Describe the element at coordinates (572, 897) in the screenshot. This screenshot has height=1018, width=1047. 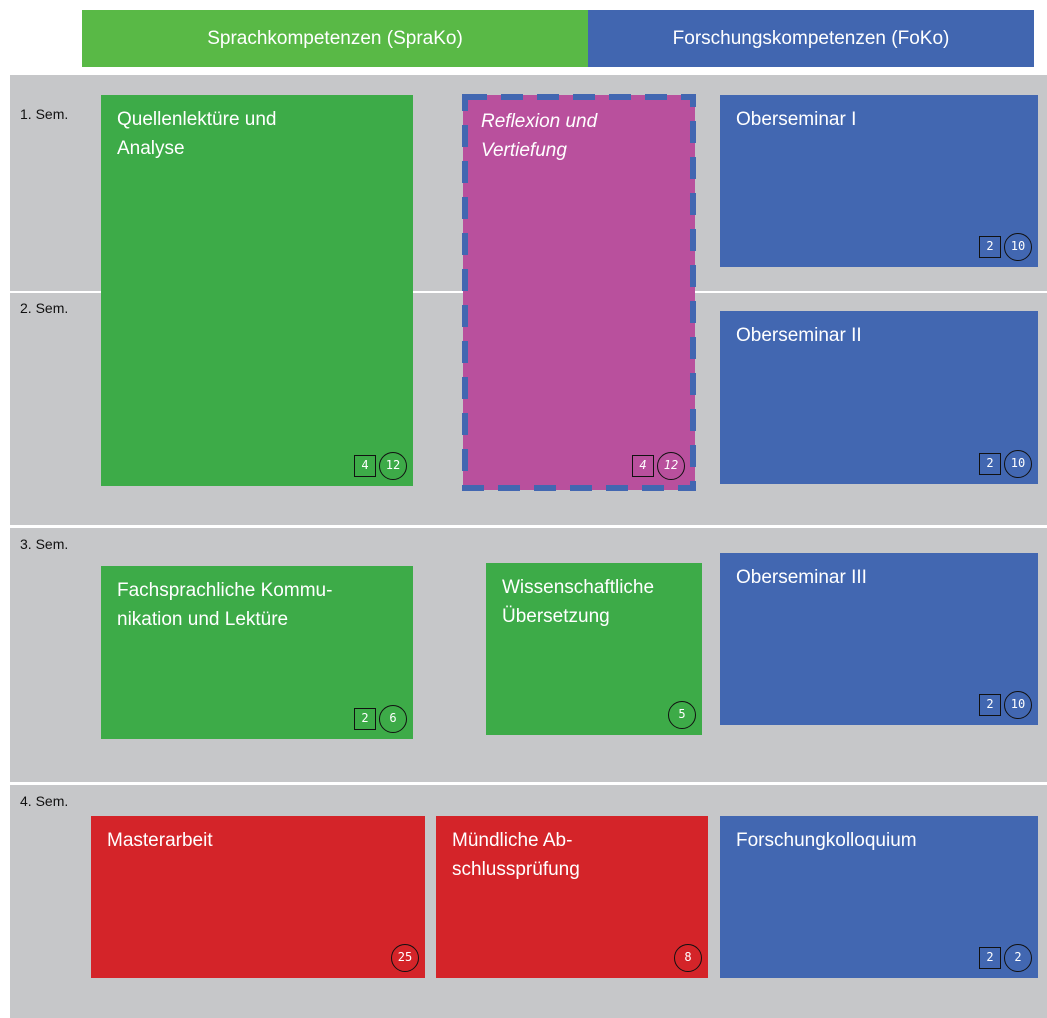
I see `module-muendliche-abschlusspruefung: Mündliche Ab- schlussprüfung 8` at that location.